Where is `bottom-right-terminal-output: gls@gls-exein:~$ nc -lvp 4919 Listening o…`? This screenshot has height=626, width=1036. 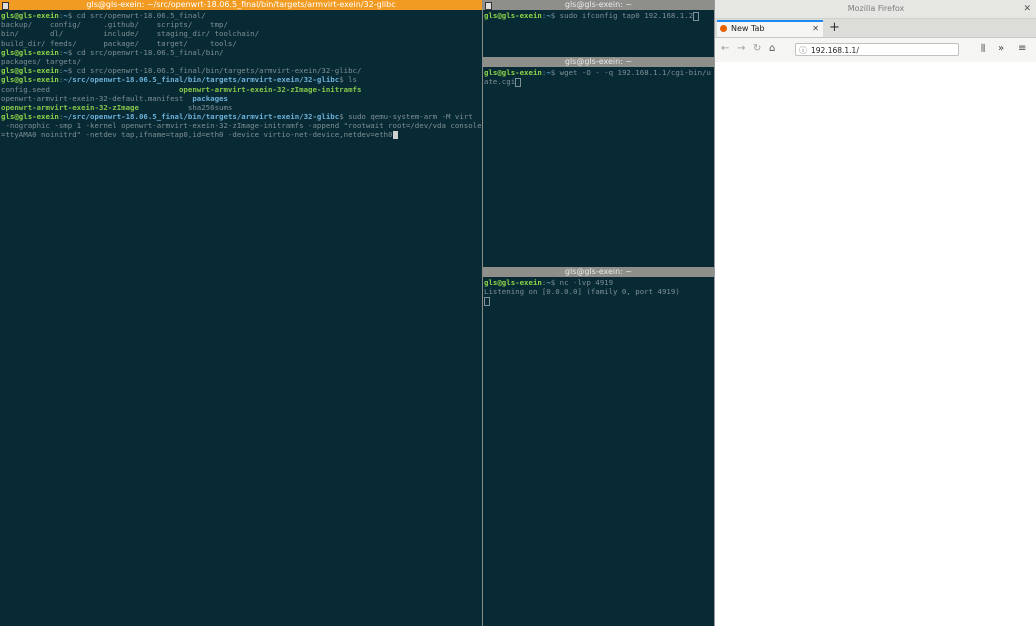
bottom-right-terminal-output: gls@gls-exein:~$ nc -lvp 4919 Listening o… is located at coordinates (598, 452).